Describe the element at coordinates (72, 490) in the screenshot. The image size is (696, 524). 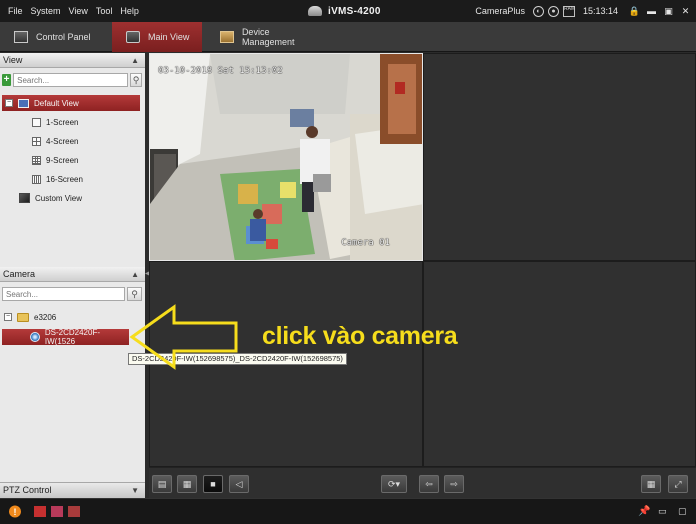
I see `ptz-panel-header: PTZ Control ▼` at that location.